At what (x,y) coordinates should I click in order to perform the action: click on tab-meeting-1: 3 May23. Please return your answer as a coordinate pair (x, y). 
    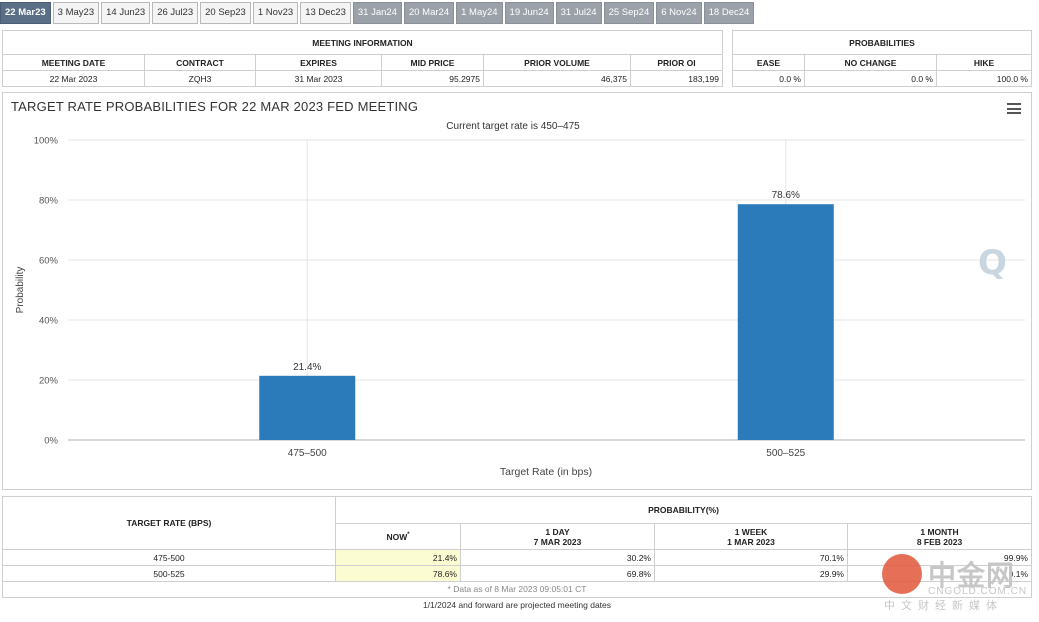
    Looking at the image, I should click on (76, 13).